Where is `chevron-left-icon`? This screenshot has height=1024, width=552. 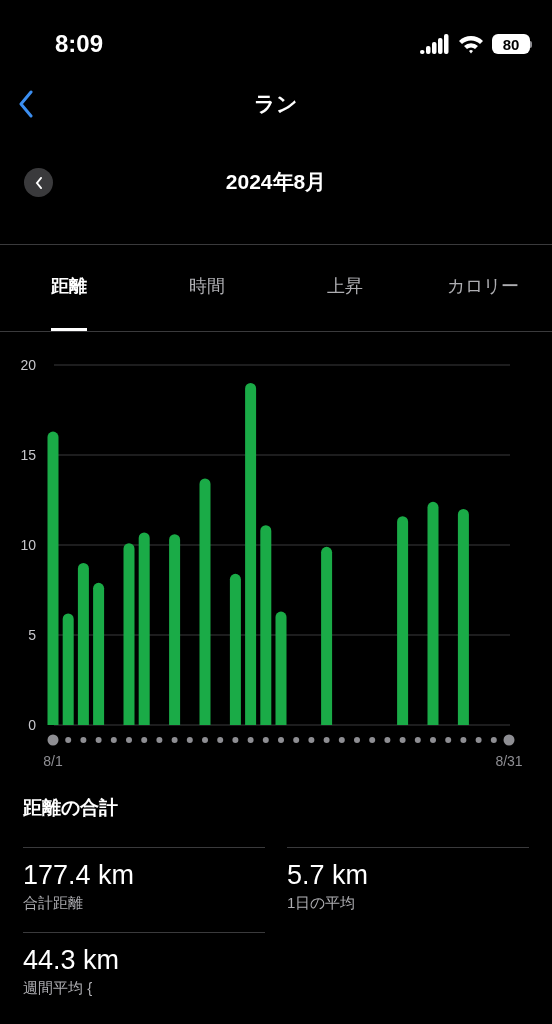 chevron-left-icon is located at coordinates (38, 182).